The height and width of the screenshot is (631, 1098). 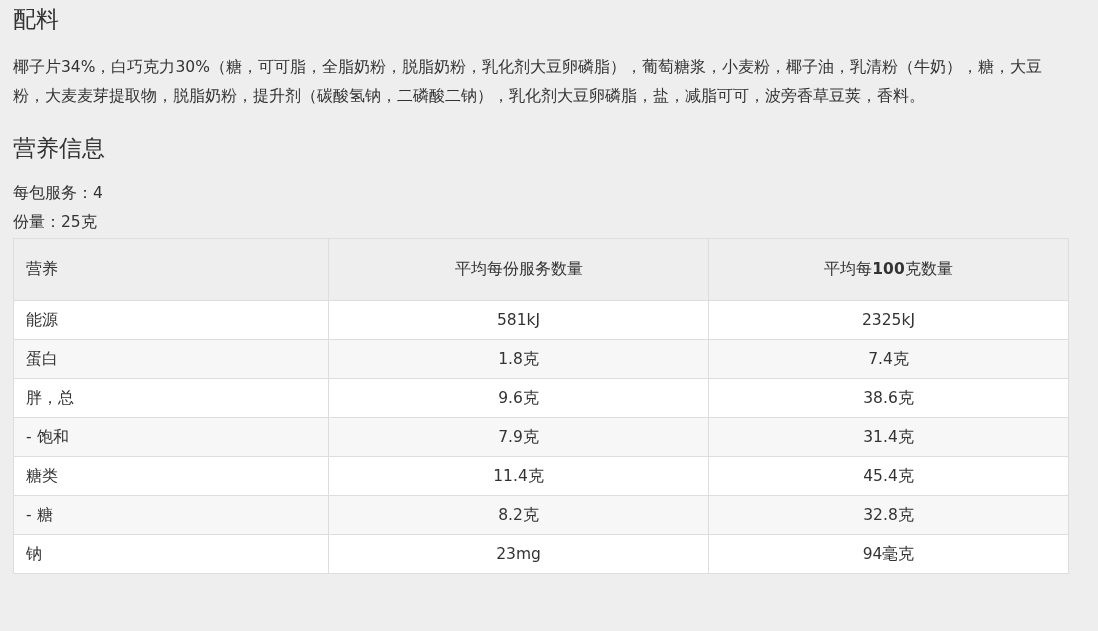 What do you see at coordinates (171, 437) in the screenshot?
I see `table-cell: - 饱和` at bounding box center [171, 437].